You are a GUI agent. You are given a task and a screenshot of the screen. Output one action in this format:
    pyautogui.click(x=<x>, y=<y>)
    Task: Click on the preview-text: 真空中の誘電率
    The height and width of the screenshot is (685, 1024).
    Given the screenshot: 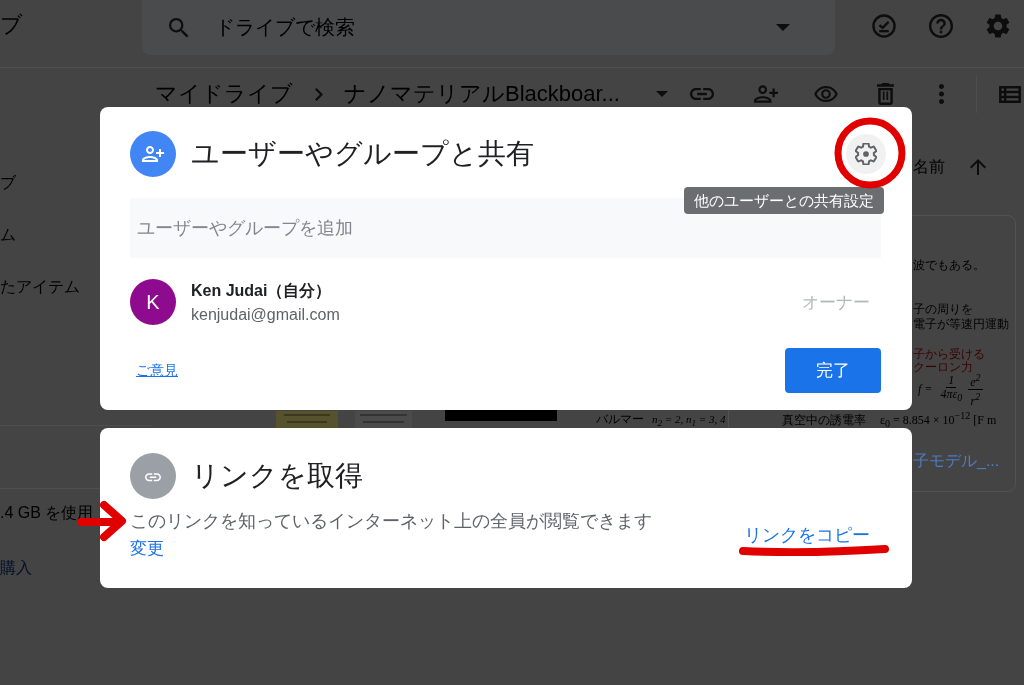 What is the action you would take?
    pyautogui.click(x=824, y=420)
    